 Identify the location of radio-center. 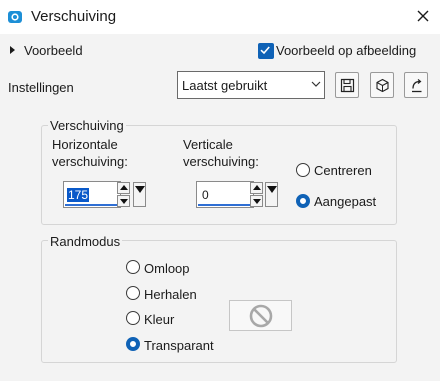
(303, 170).